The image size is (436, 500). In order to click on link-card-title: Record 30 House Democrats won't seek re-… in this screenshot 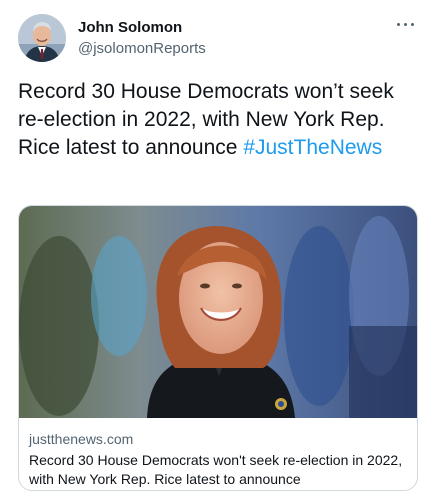, I will do `click(221, 470)`.